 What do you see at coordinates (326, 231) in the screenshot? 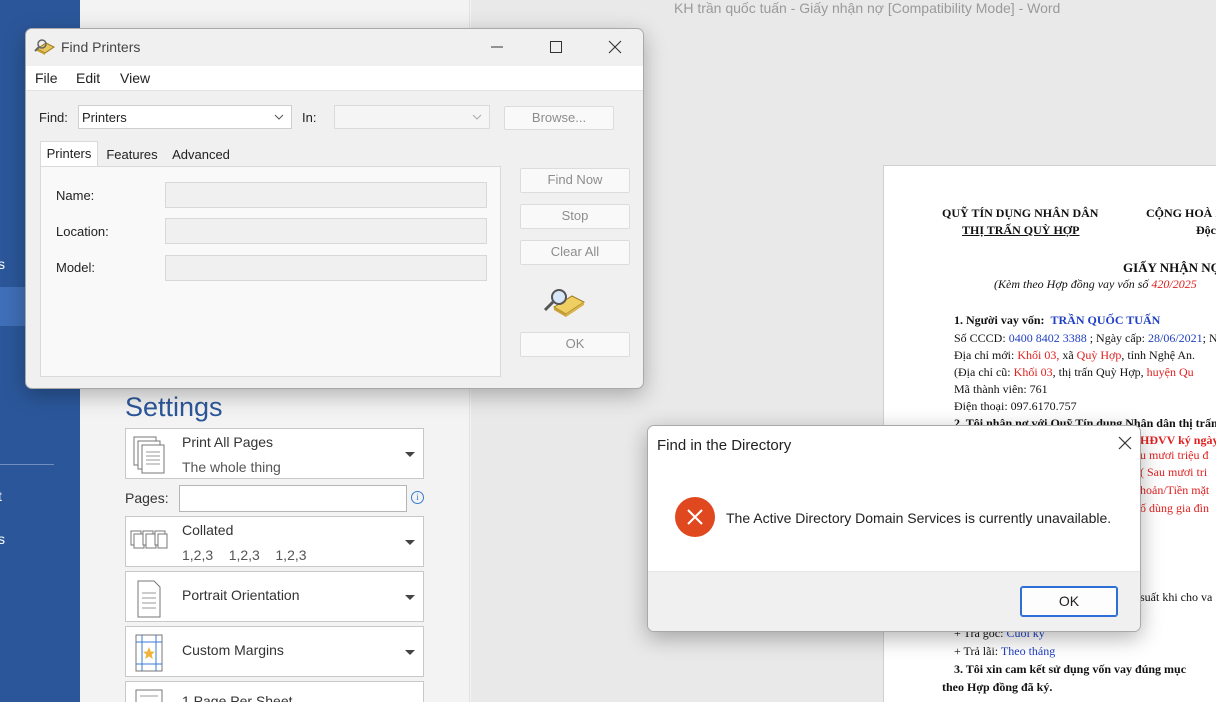
I see `location-input` at bounding box center [326, 231].